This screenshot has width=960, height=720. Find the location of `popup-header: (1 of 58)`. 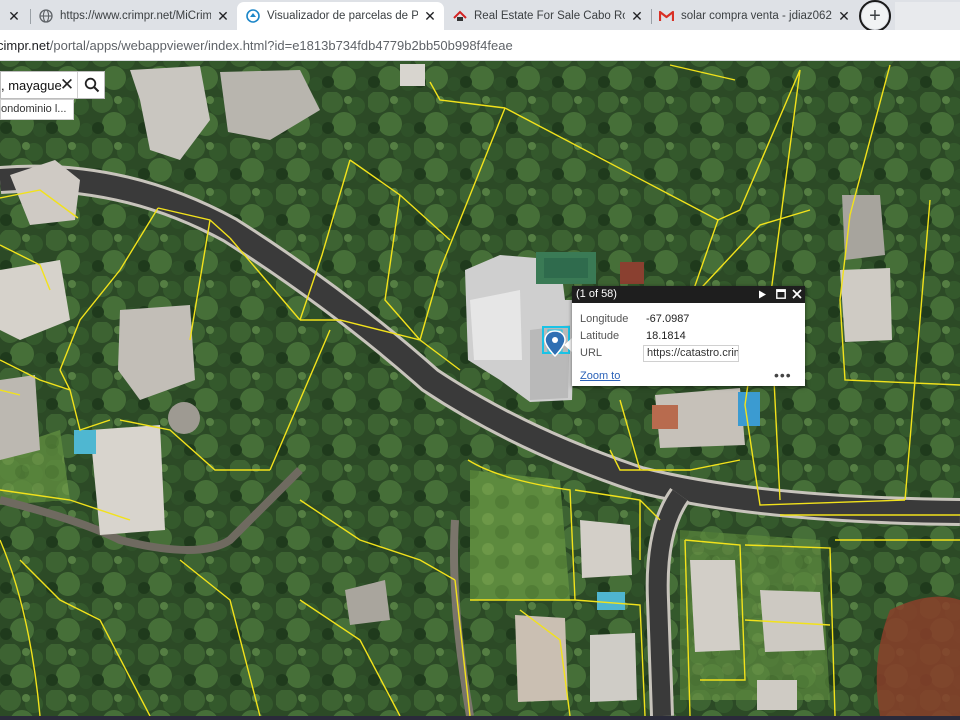

popup-header: (1 of 58) is located at coordinates (688, 294).